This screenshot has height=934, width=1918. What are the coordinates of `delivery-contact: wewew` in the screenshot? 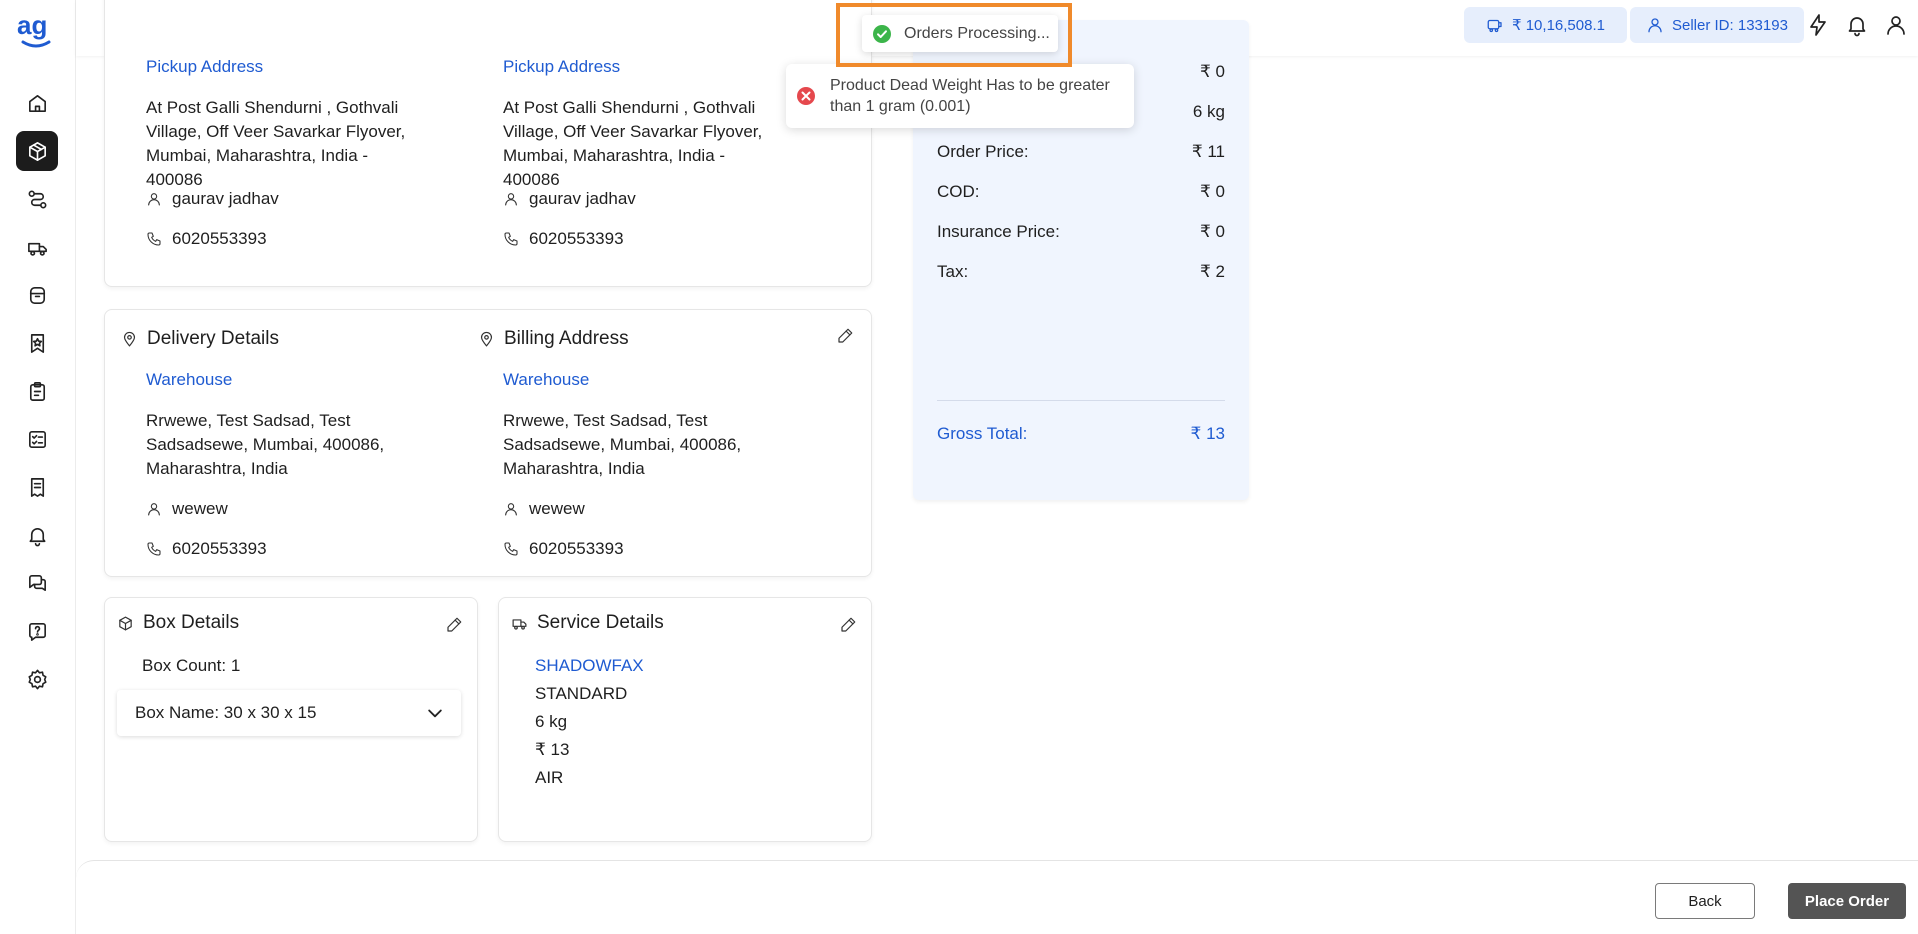 It's located at (187, 509).